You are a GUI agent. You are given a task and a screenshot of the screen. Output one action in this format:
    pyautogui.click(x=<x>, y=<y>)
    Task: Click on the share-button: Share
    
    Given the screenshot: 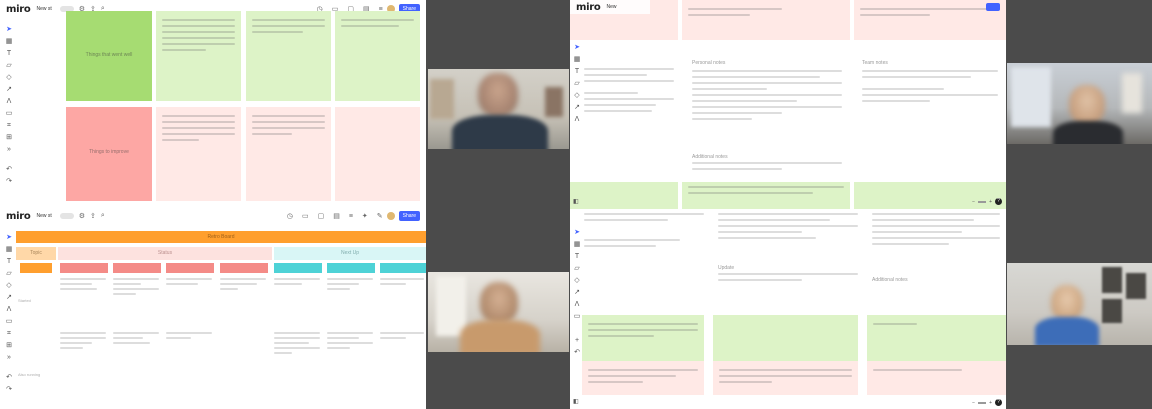 What is the action you would take?
    pyautogui.click(x=409, y=216)
    